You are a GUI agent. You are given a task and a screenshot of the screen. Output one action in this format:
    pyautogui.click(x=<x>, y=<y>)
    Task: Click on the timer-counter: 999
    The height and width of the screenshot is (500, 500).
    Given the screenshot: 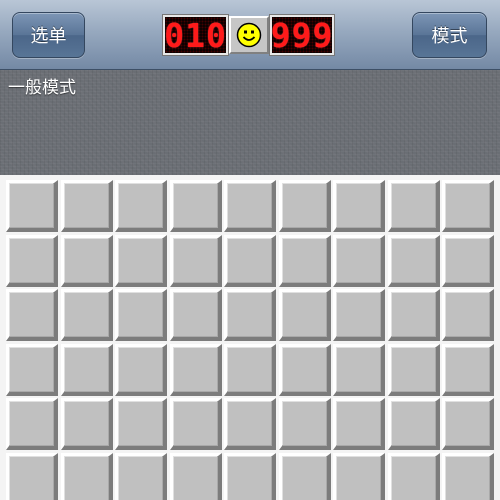 What is the action you would take?
    pyautogui.click(x=302, y=35)
    